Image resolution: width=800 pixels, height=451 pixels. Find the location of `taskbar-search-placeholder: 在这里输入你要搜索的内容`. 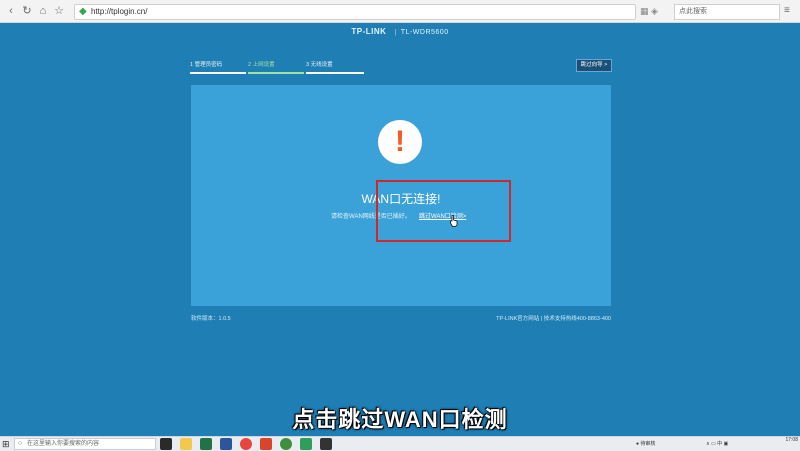

taskbar-search-placeholder: 在这里输入你要搜索的内容 is located at coordinates (63, 444).